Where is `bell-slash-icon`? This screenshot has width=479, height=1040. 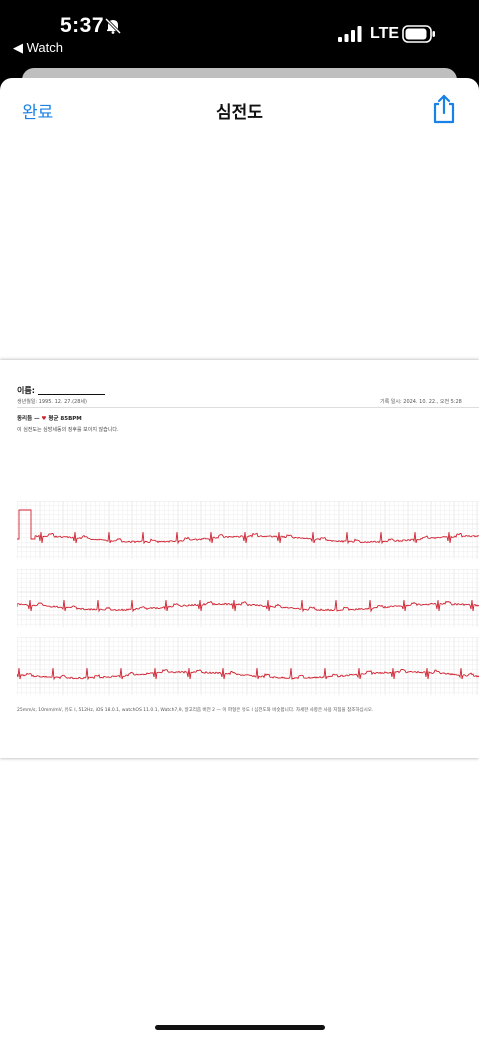
bell-slash-icon is located at coordinates (113, 26).